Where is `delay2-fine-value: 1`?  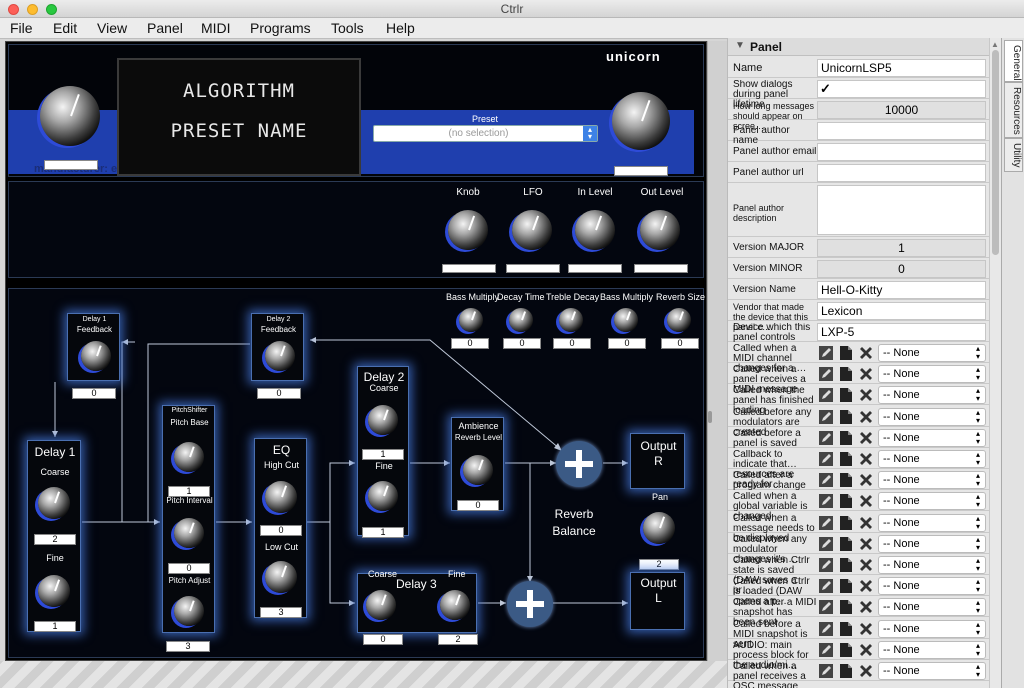 delay2-fine-value: 1 is located at coordinates (383, 532).